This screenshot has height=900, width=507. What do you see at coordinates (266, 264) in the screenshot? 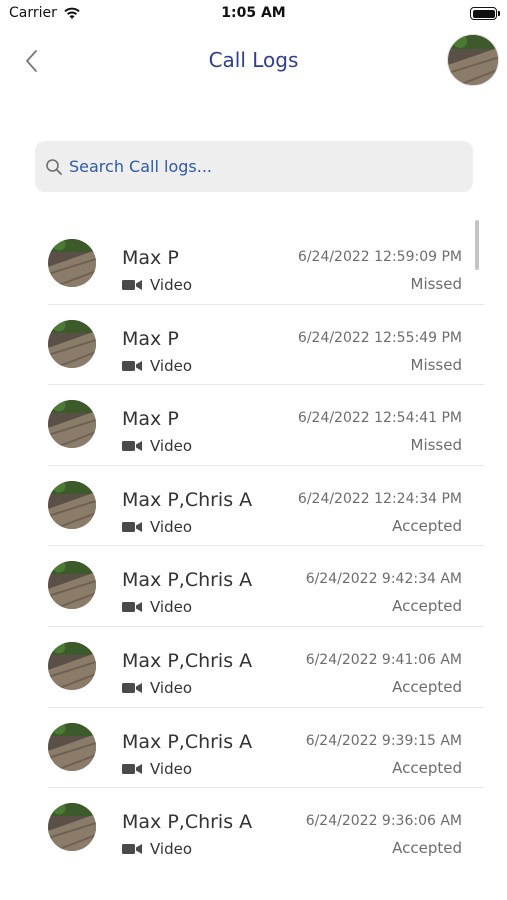
I see `call-log-row: Max P Video 6/24/2022 12:59:09 PM Missed` at bounding box center [266, 264].